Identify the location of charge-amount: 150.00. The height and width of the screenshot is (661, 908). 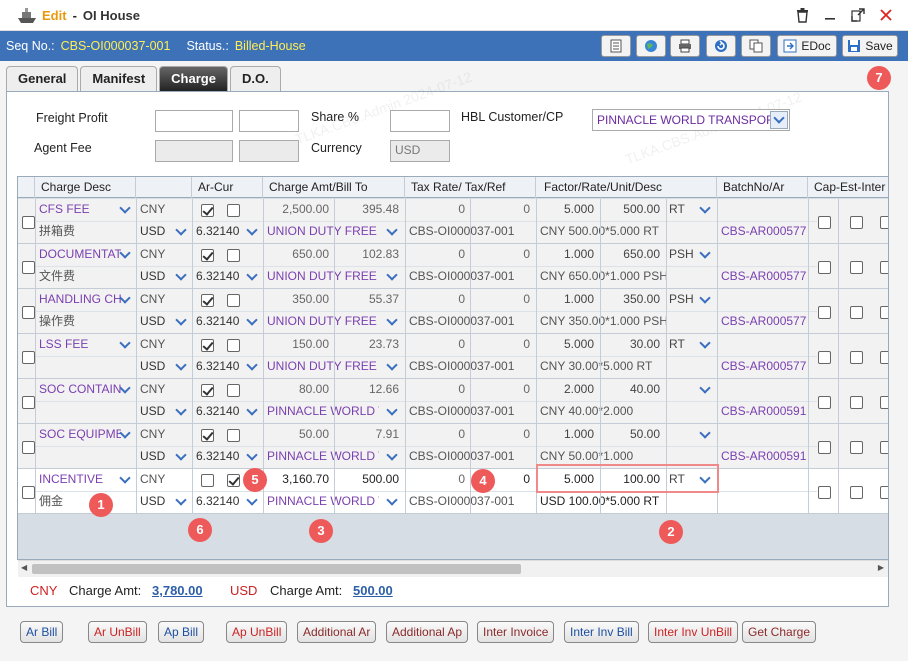
(299, 345).